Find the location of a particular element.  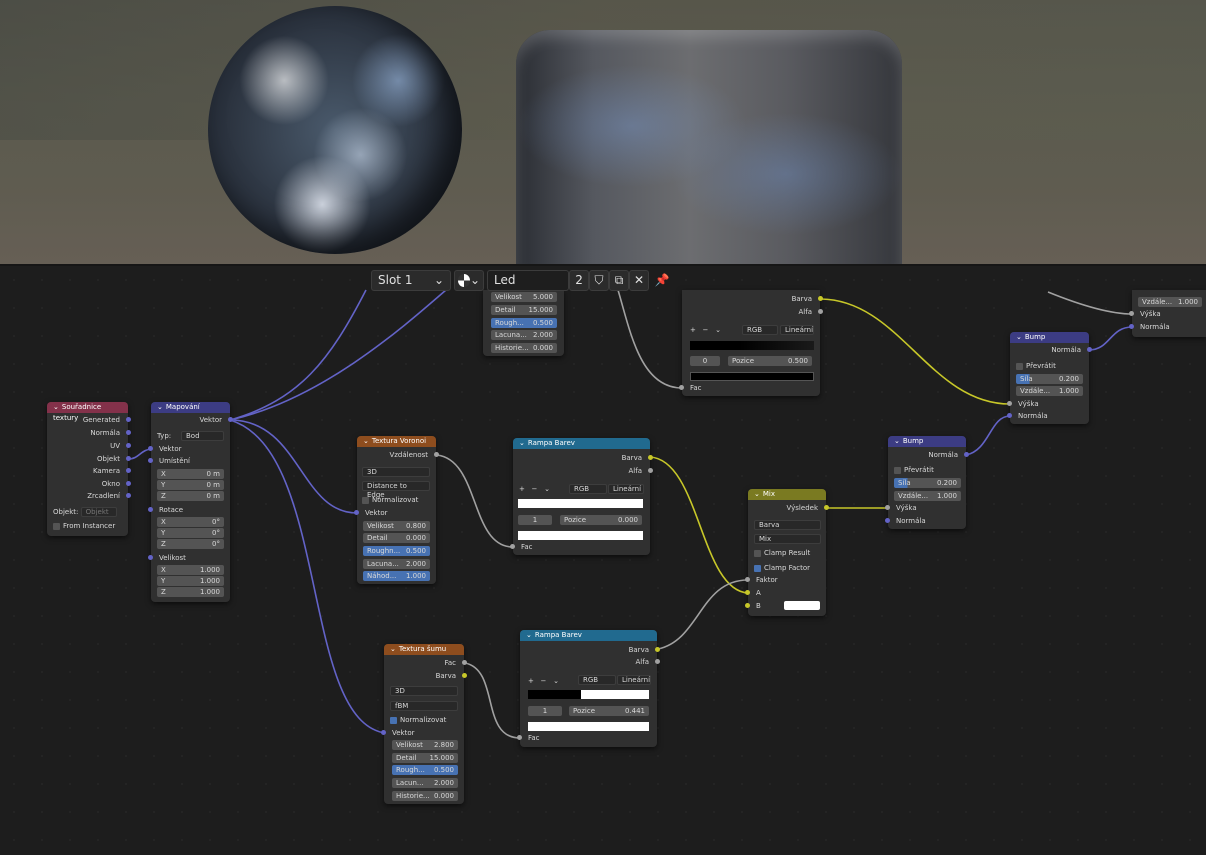

node-title: Rampa Barev is located at coordinates (581, 443).